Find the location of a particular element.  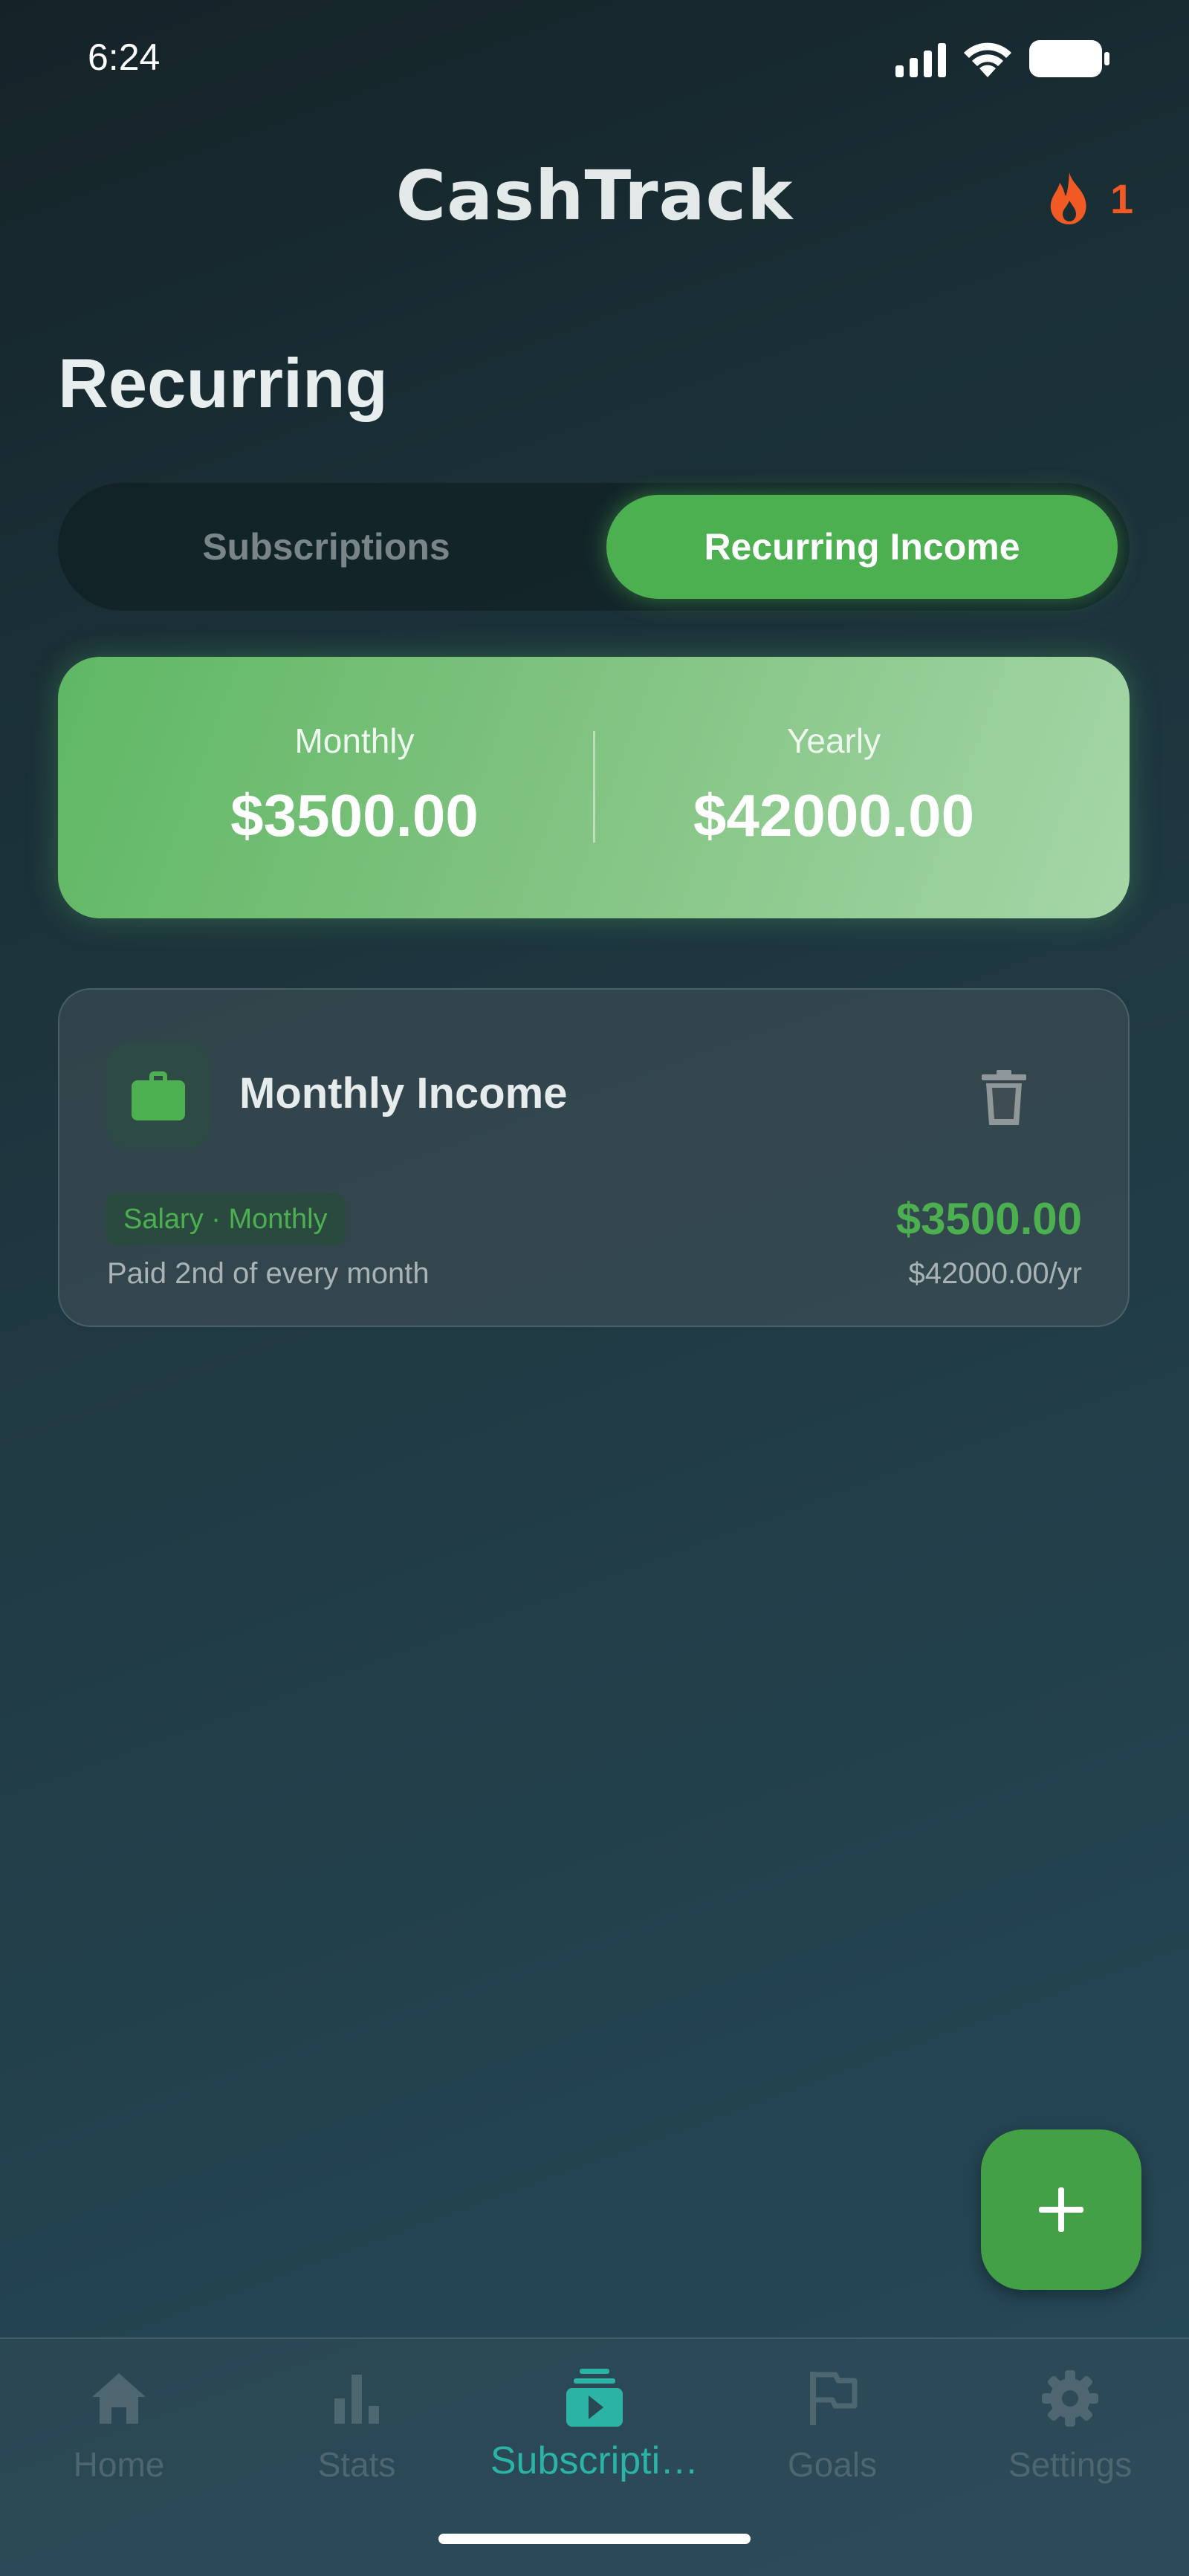

nav-item-settings: Settings is located at coordinates (1070, 2443).